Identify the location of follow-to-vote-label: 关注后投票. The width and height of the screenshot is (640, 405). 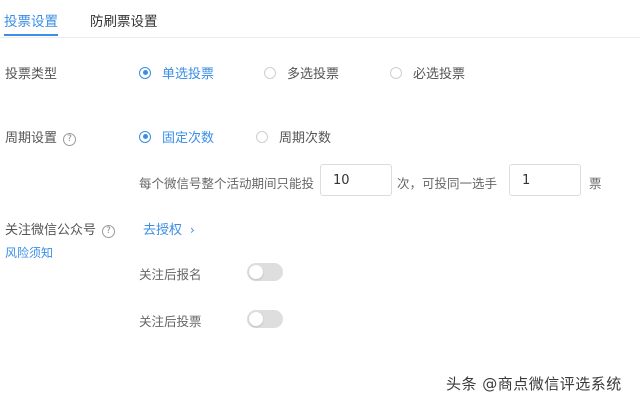
(170, 321).